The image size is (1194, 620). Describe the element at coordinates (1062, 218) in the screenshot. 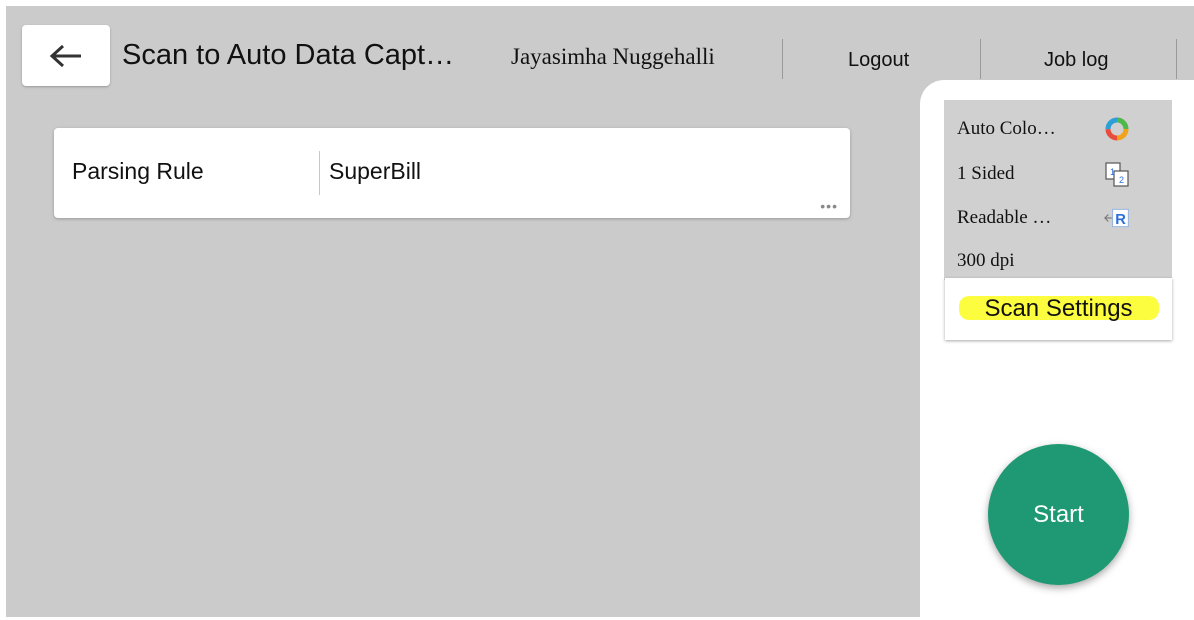

I see `setting-row-orientation: Readable … R` at that location.